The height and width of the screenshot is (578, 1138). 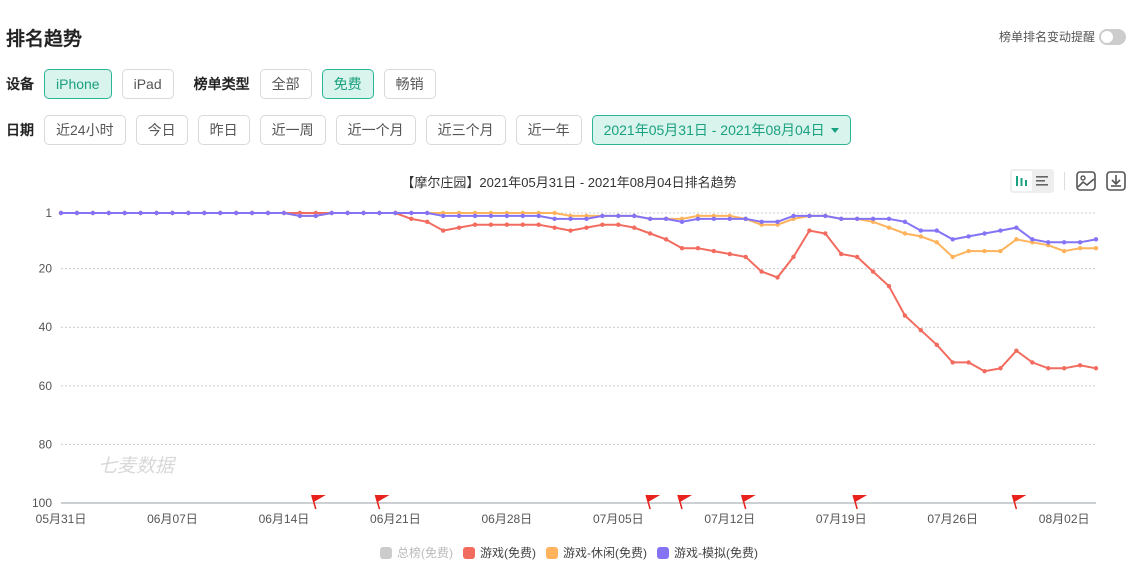 What do you see at coordinates (20, 84) in the screenshot?
I see `device-label: 设备` at bounding box center [20, 84].